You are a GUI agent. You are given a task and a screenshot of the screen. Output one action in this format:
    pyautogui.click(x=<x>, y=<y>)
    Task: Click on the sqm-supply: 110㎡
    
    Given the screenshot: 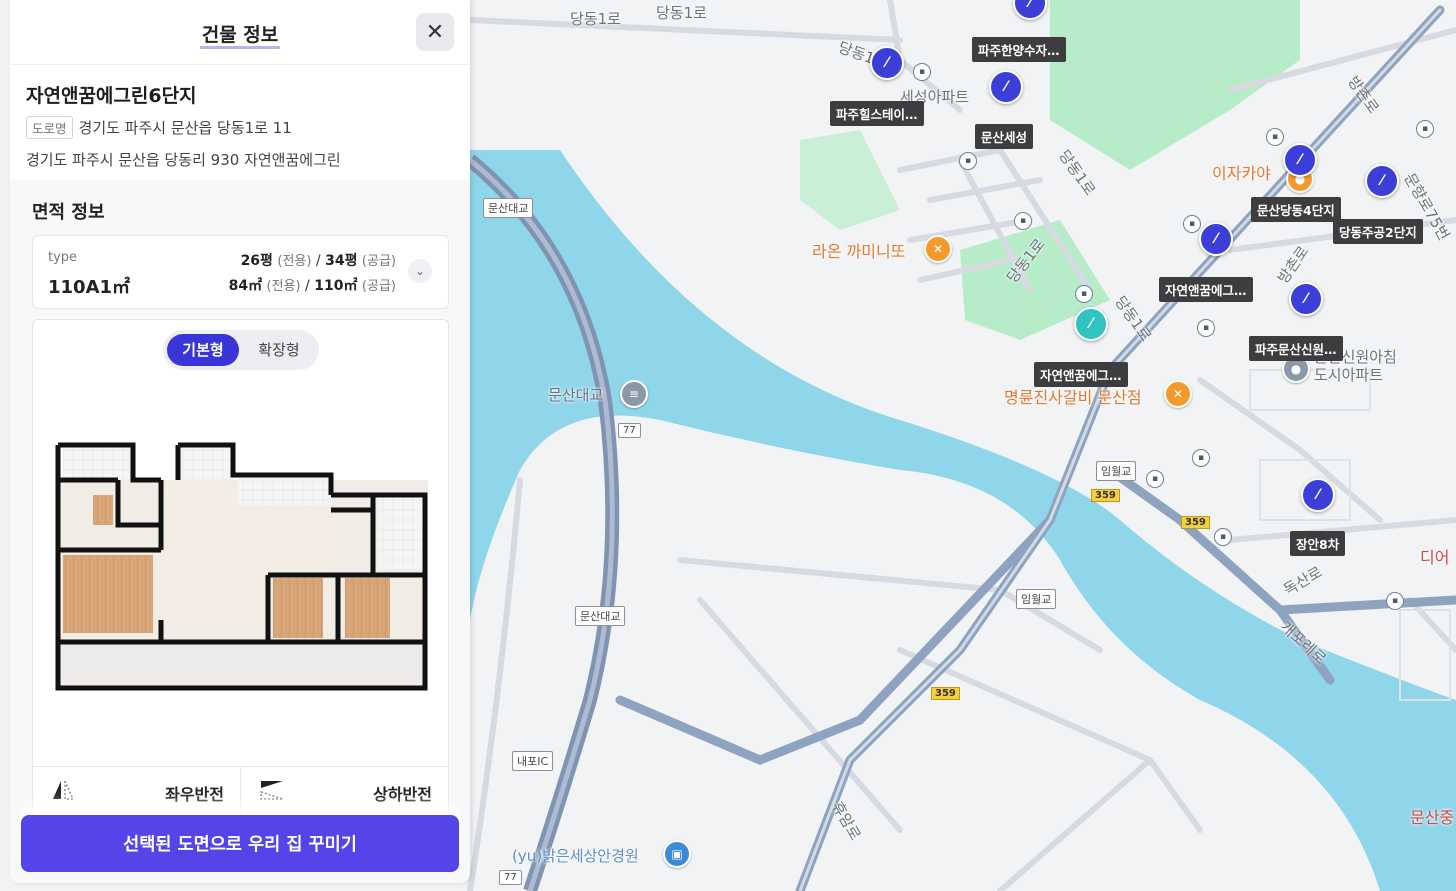 What is the action you would take?
    pyautogui.click(x=336, y=286)
    